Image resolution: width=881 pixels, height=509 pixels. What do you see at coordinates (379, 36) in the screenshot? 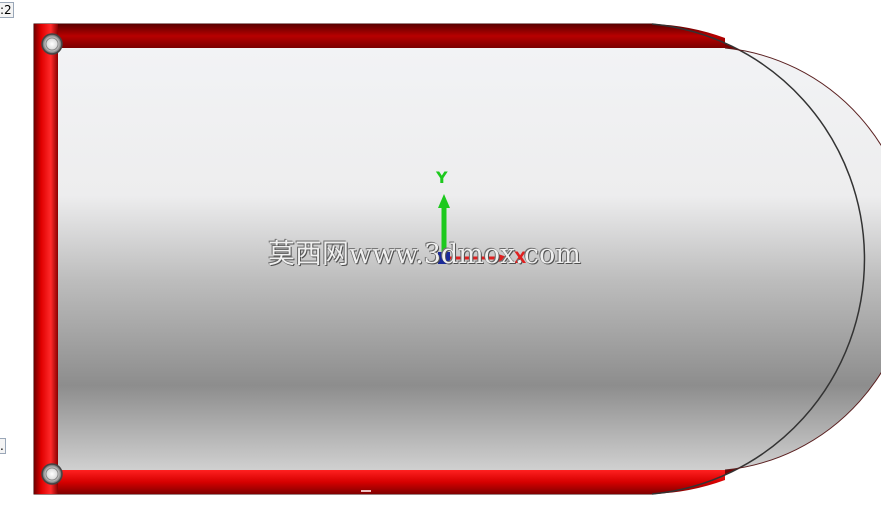
I see `frame-top-rail` at bounding box center [379, 36].